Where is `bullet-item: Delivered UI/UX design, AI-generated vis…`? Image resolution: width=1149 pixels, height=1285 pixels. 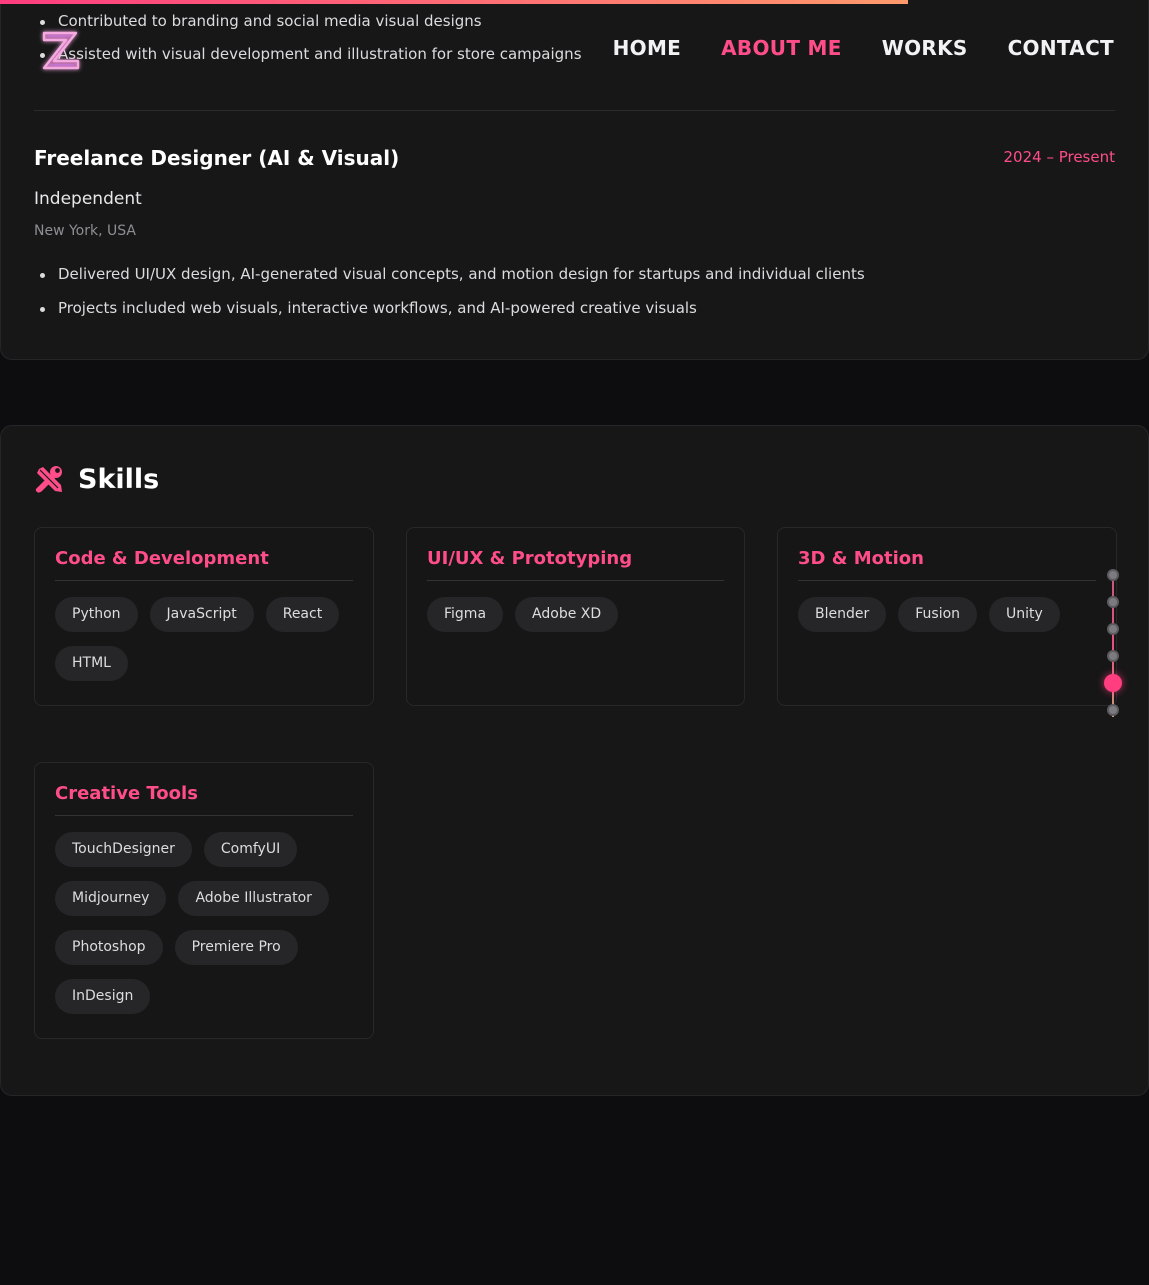 bullet-item: Delivered UI/UX design, AI-generated vis… is located at coordinates (449, 274).